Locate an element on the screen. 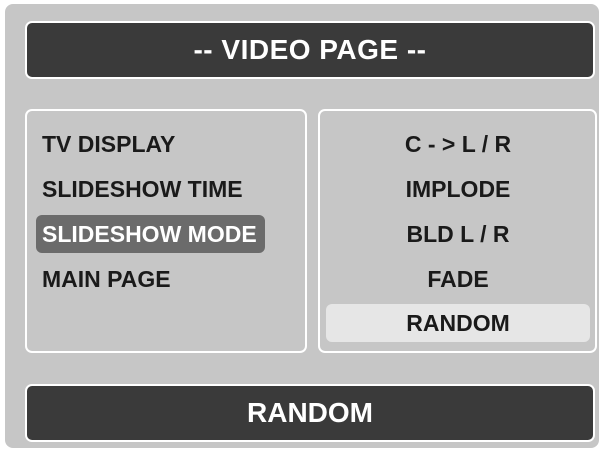  menu-item-label: SLIDESHOW MODE is located at coordinates (149, 233).